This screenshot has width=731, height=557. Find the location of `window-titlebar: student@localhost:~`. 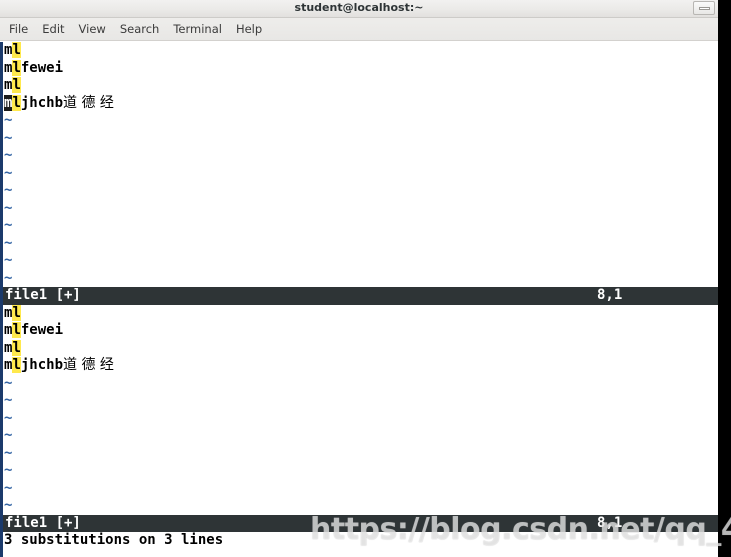

window-titlebar: student@localhost:~ is located at coordinates (359, 9).